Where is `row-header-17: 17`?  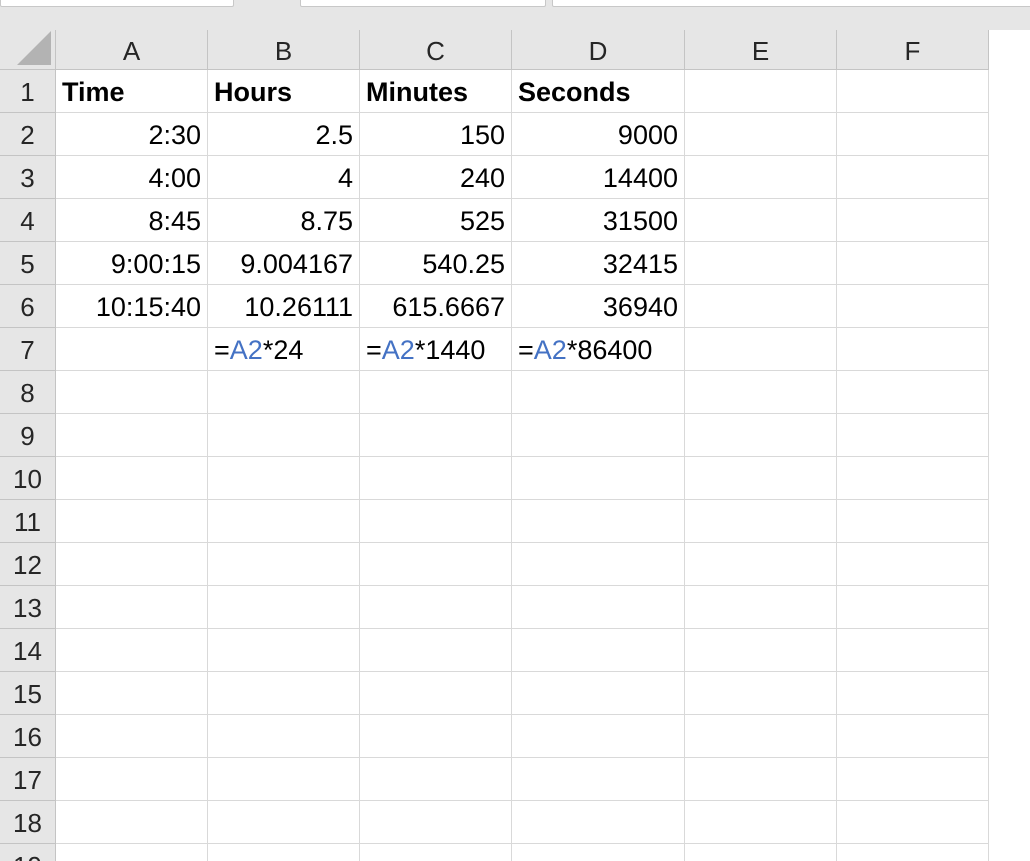
row-header-17: 17 is located at coordinates (28, 779).